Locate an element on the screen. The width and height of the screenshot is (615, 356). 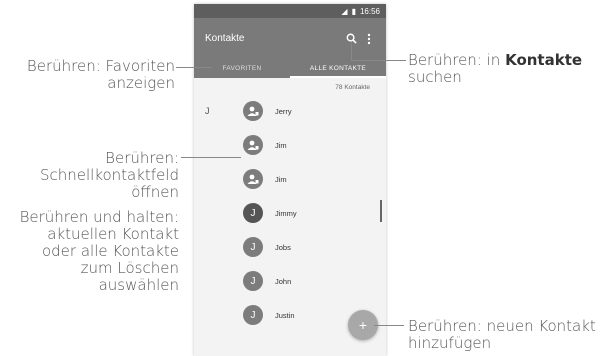
callout-text: suchen is located at coordinates (435, 77).